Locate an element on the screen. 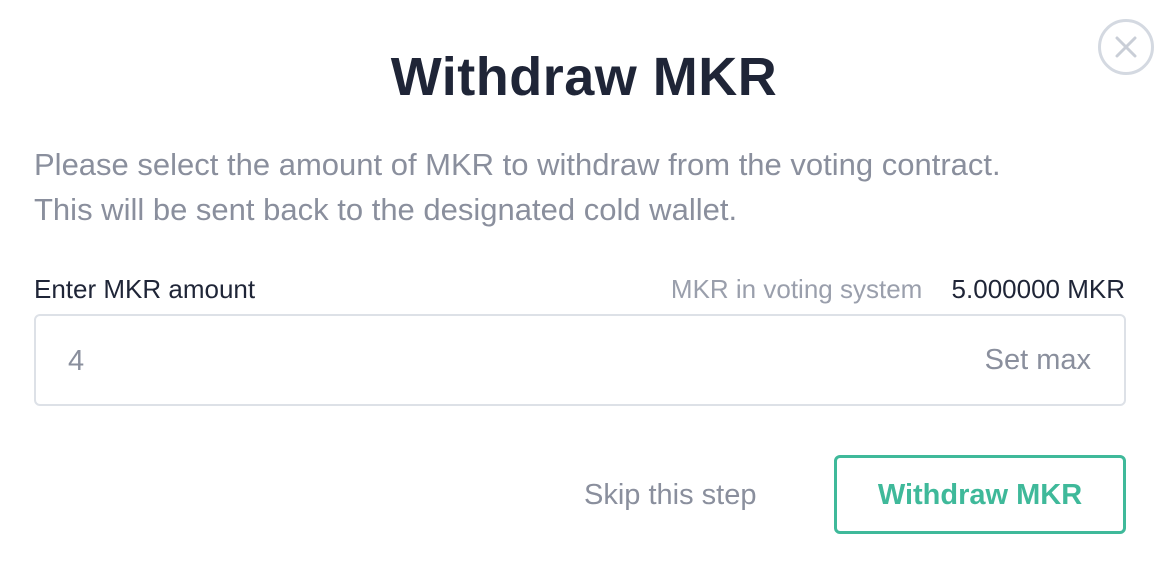 The image size is (1168, 570). withdraw-button: Withdraw MKR is located at coordinates (980, 494).